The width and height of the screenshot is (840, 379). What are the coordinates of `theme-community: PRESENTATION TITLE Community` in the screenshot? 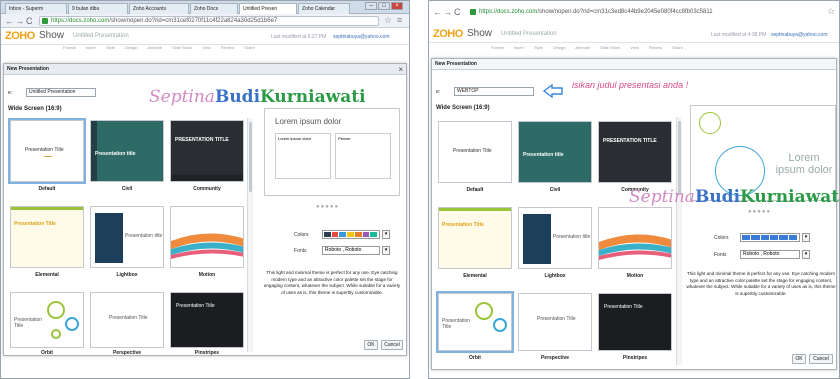 It's located at (207, 160).